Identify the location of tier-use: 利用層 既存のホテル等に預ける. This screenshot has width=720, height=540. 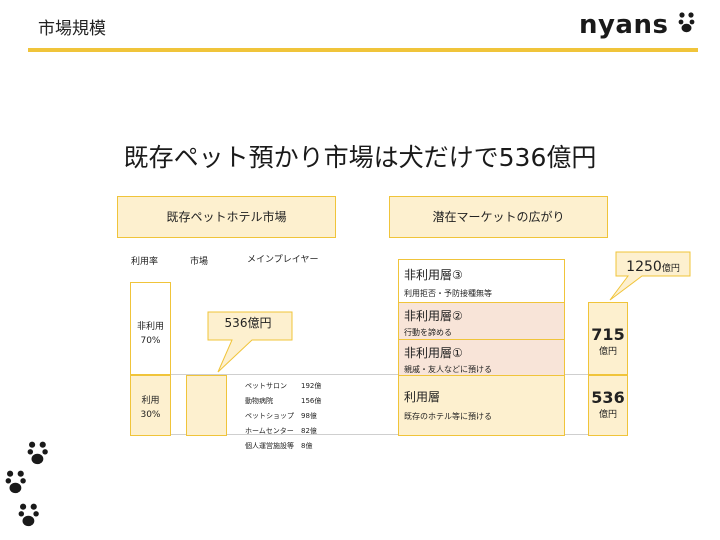
(481, 405).